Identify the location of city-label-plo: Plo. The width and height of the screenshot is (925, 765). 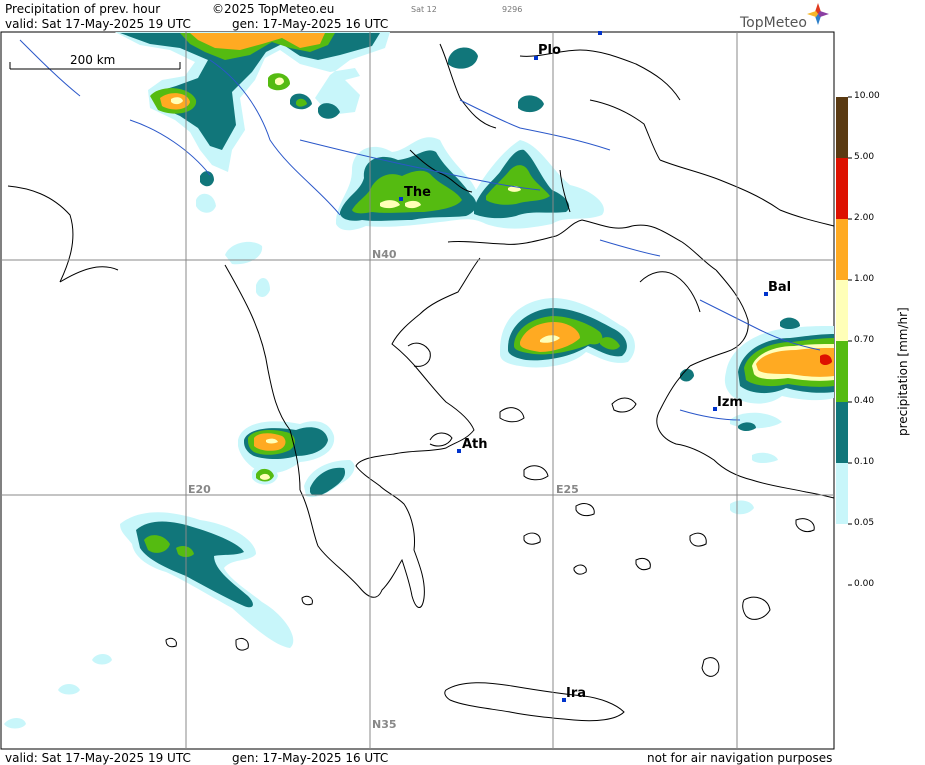
(549, 50).